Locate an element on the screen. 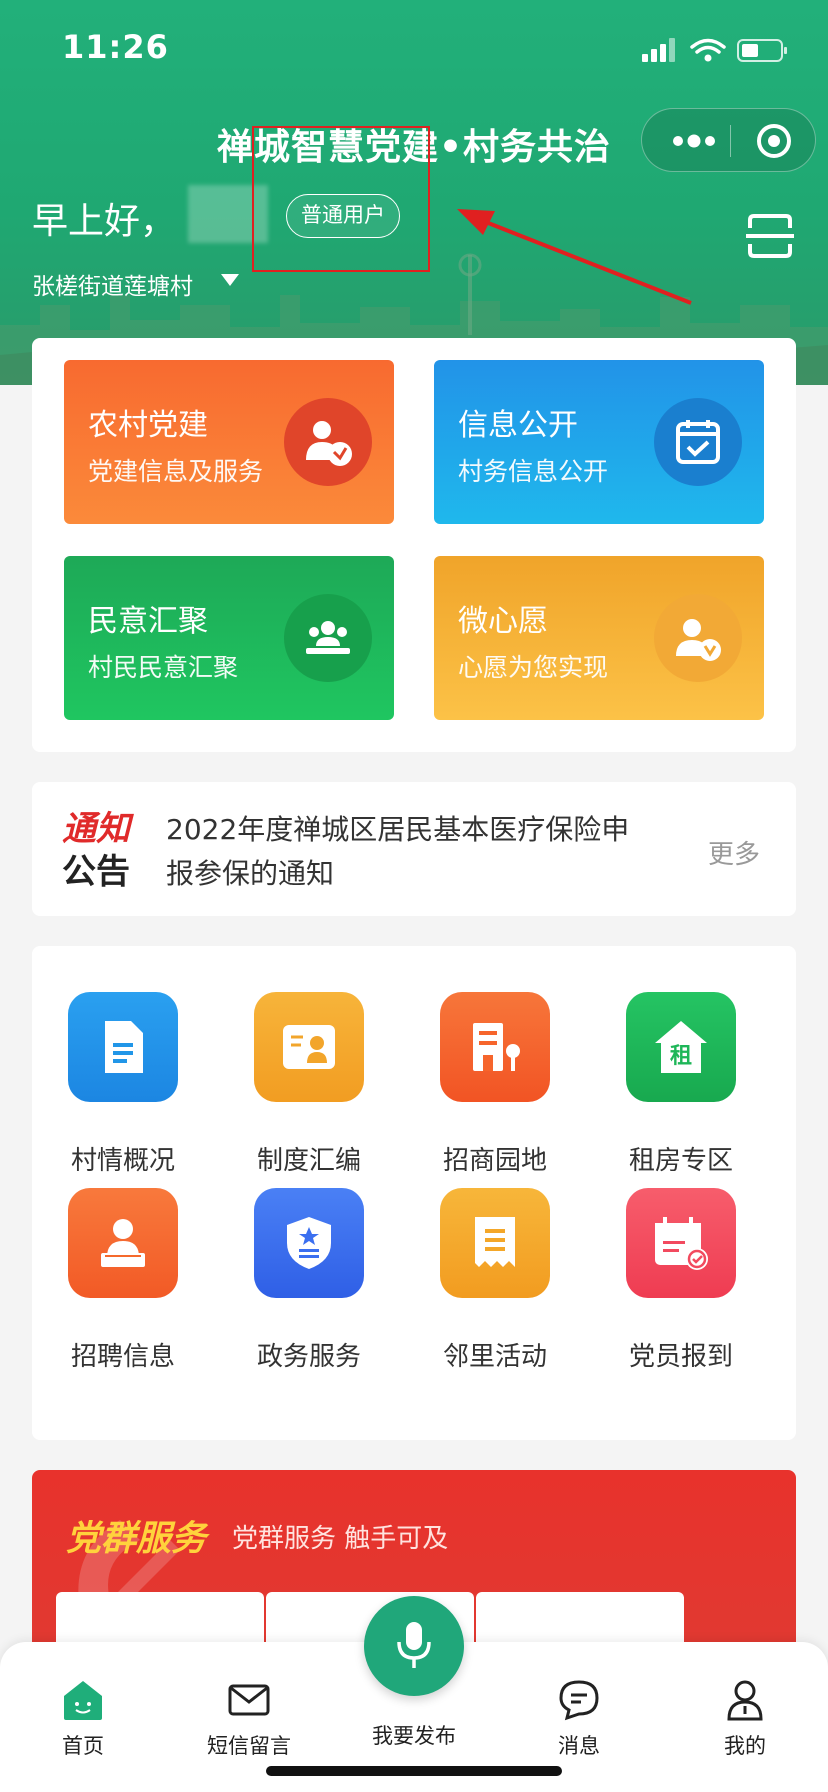 The height and width of the screenshot is (1792, 828). tile-rural-party-building: 农村党建 党建信息及服务 is located at coordinates (229, 442).